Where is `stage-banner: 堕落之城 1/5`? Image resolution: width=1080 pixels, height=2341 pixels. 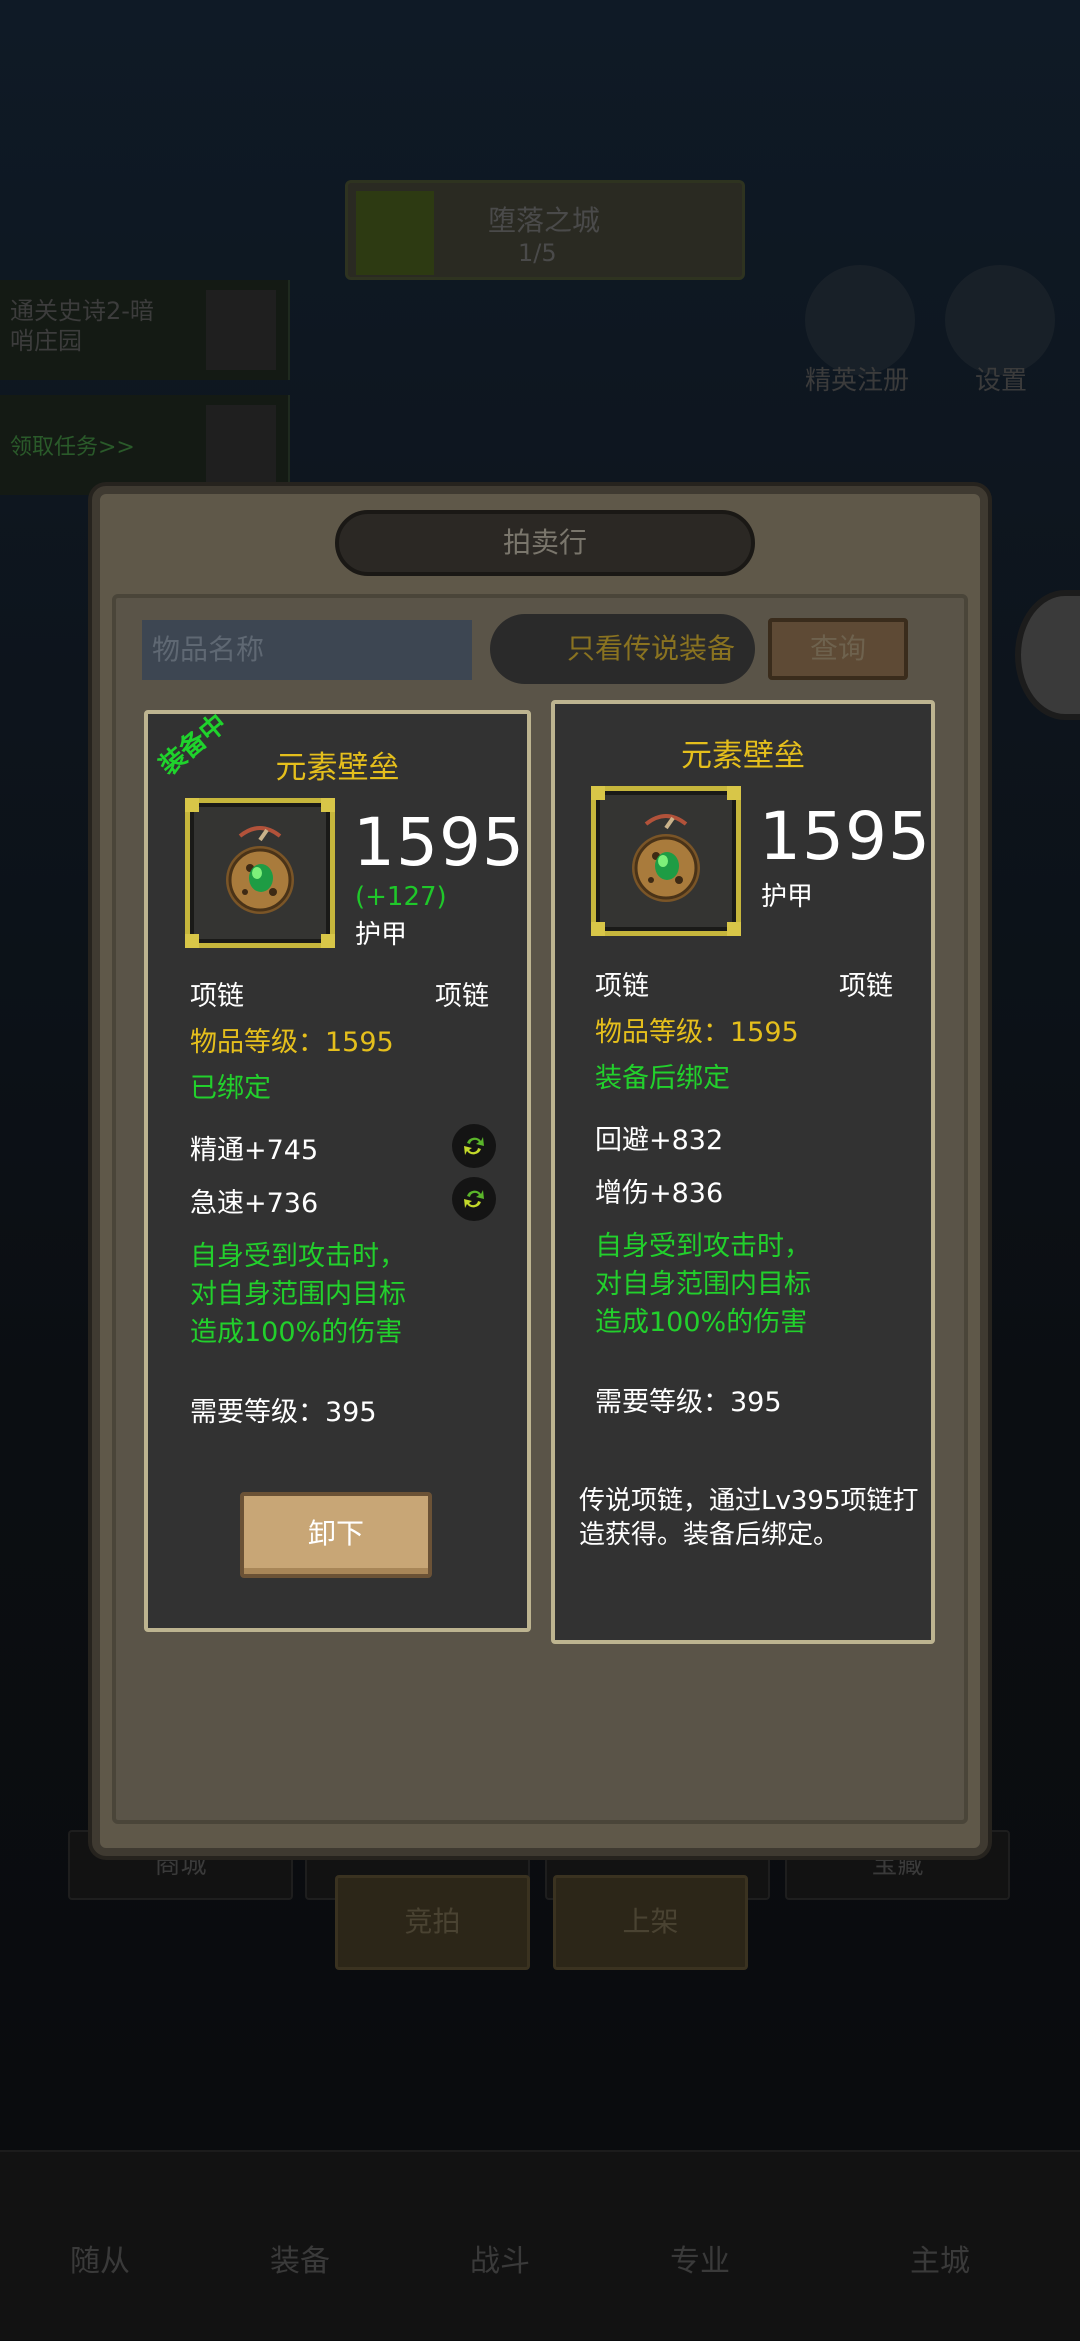
stage-banner: 堕落之城 1/5 is located at coordinates (545, 230).